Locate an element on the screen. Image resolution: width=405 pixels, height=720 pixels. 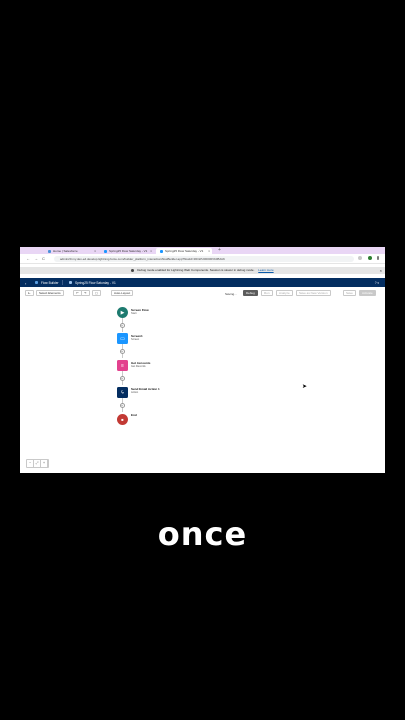
zoom-in-button: + is located at coordinates (44, 463).